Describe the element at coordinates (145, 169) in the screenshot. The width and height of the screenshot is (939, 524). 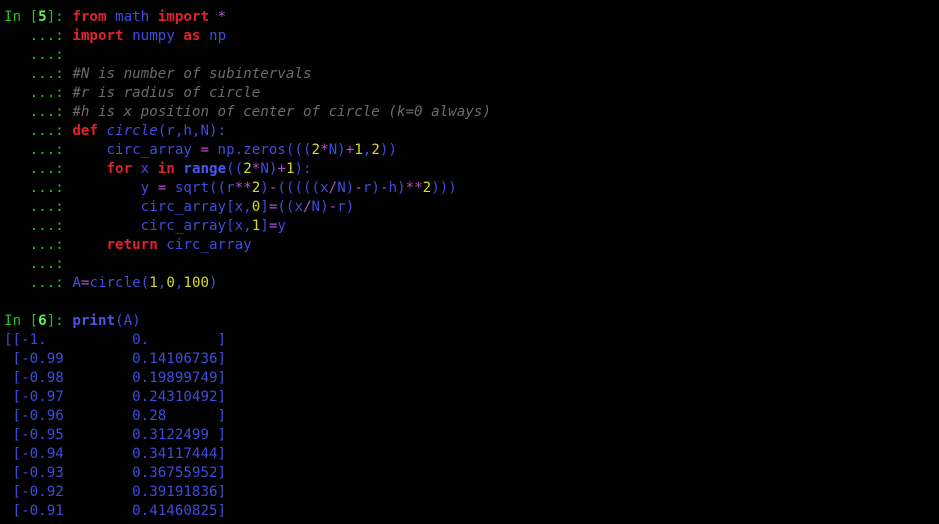
I see `code-token: x` at that location.